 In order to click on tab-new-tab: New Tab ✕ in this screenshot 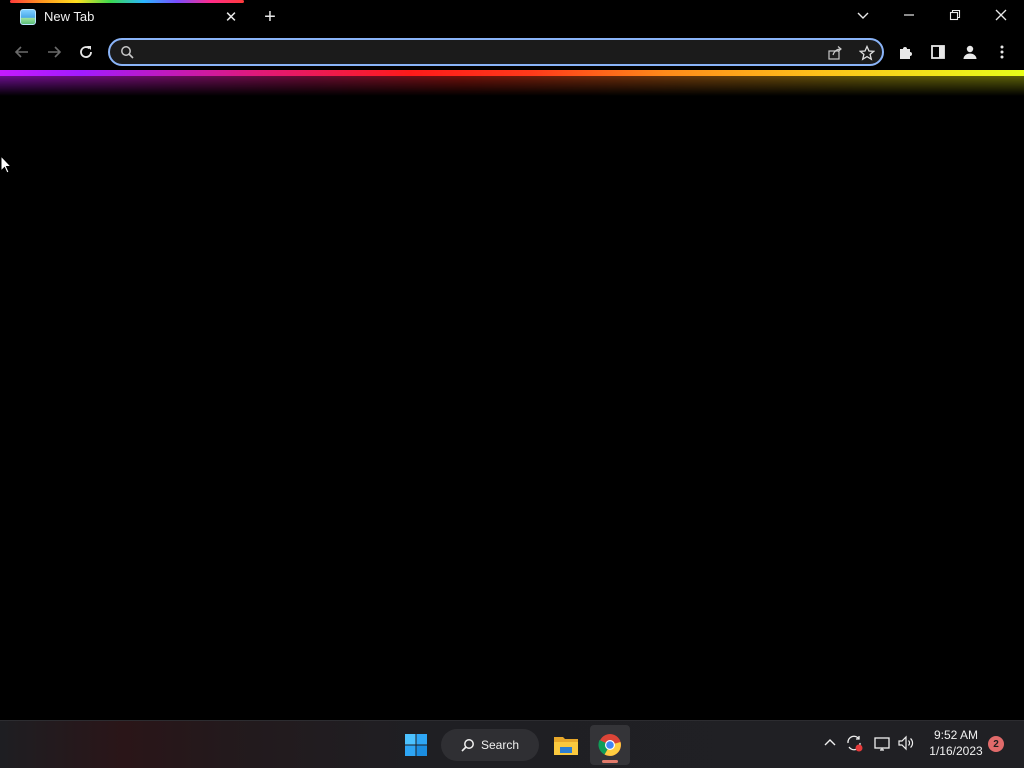, I will do `click(127, 17)`.